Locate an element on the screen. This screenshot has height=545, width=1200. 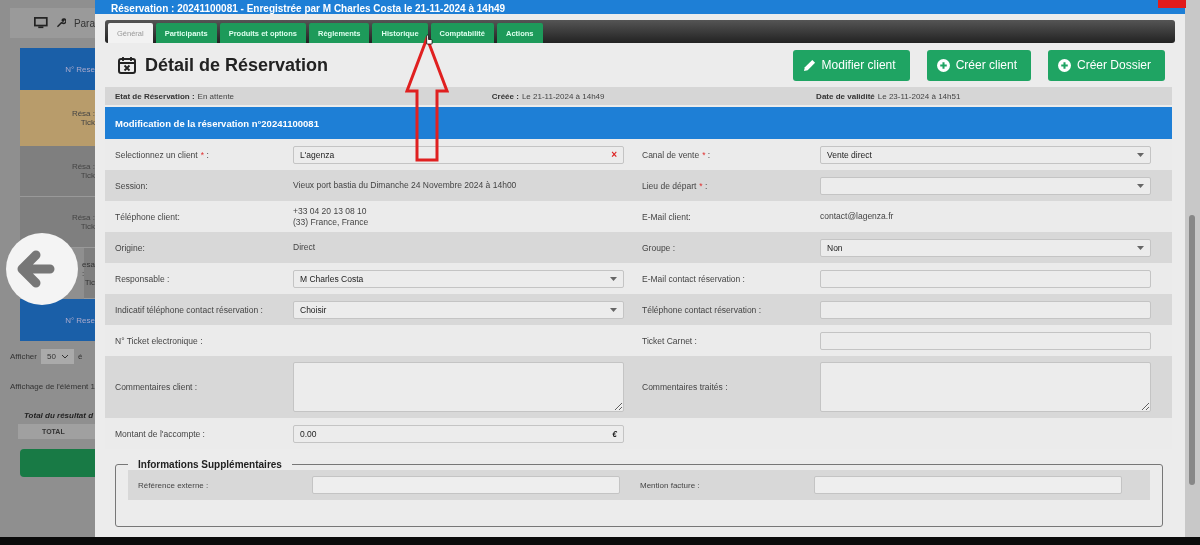
select-field is located at coordinates (985, 185).